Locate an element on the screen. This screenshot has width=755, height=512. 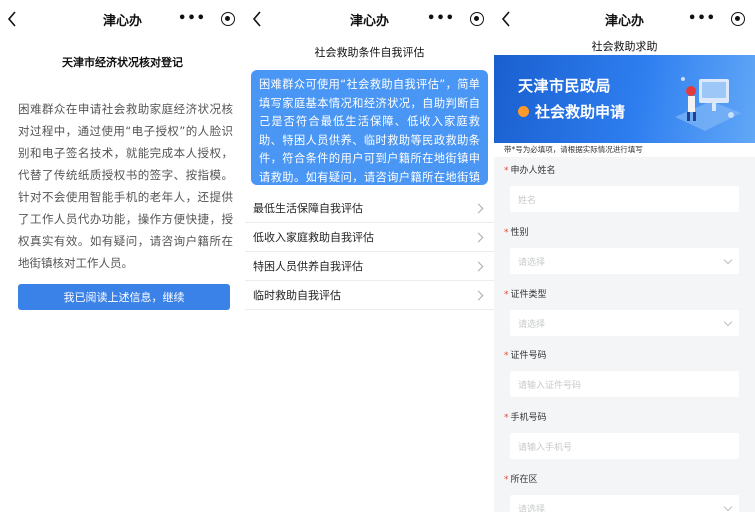
required-hint: 带*号为必填项，请根据实际情况进行填写 is located at coordinates (624, 150).